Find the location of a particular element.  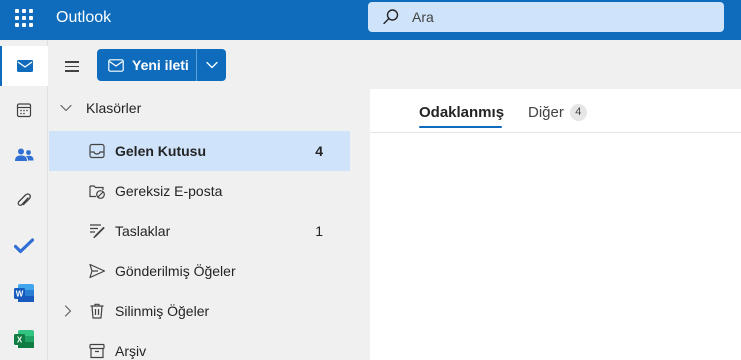

search-placeholder: Ara is located at coordinates (423, 17).